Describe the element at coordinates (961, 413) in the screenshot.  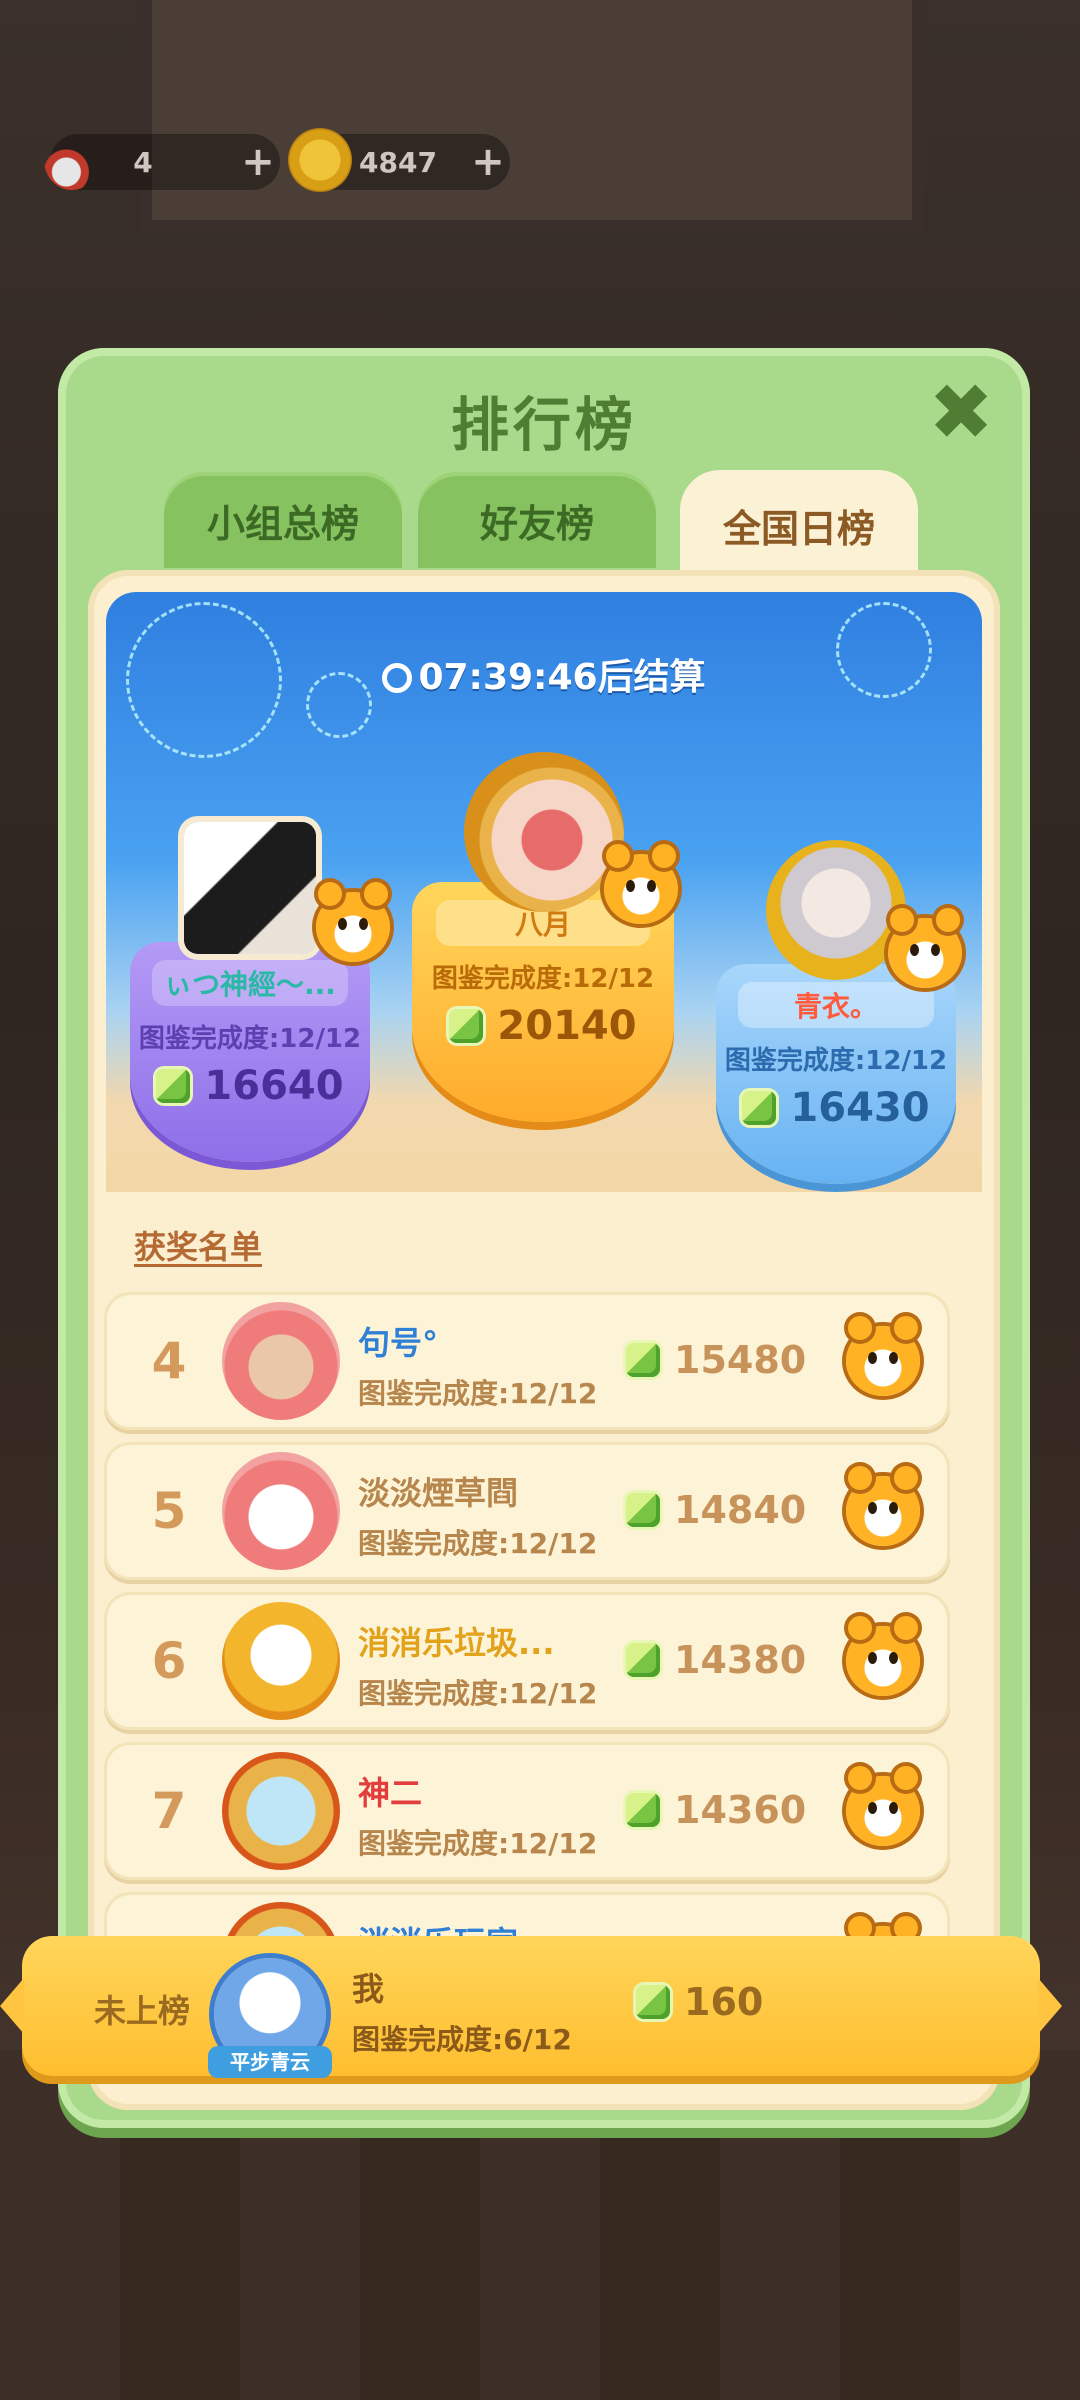
I see `close-icon: ✖` at that location.